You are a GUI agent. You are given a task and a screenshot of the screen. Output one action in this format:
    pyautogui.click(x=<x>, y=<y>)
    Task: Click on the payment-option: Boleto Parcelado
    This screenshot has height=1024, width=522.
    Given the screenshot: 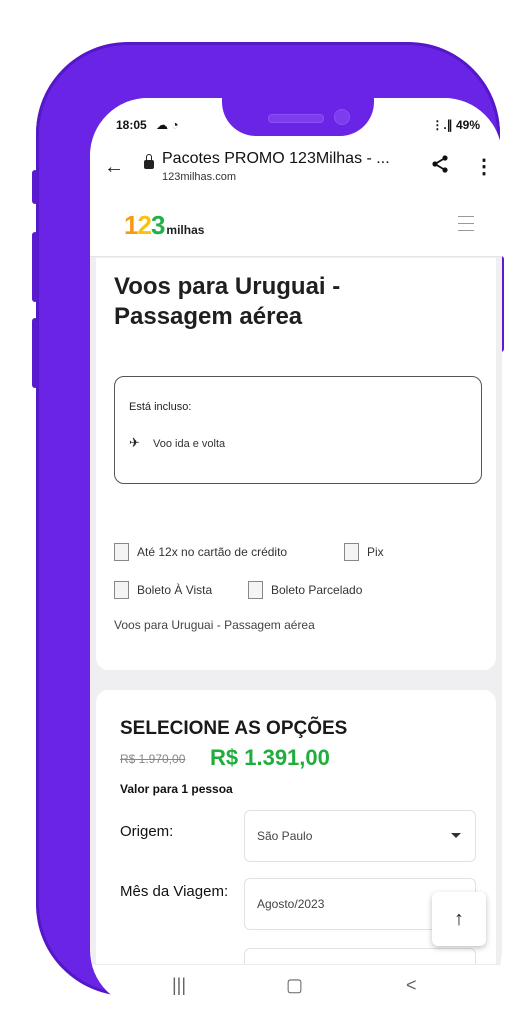 What is the action you would take?
    pyautogui.click(x=305, y=590)
    